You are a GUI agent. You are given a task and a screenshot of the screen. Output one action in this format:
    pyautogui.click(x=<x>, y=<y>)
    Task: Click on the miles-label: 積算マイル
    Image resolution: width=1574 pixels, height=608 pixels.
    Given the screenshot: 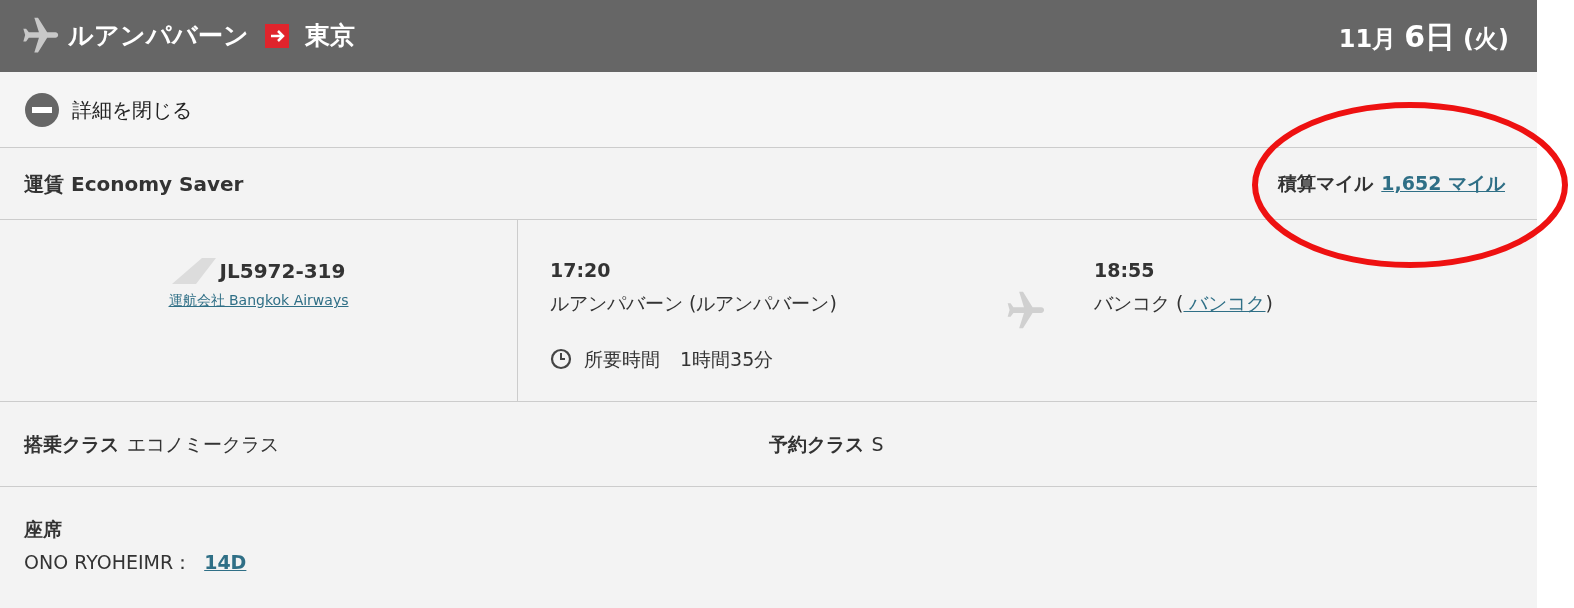 What is the action you would take?
    pyautogui.click(x=1326, y=184)
    